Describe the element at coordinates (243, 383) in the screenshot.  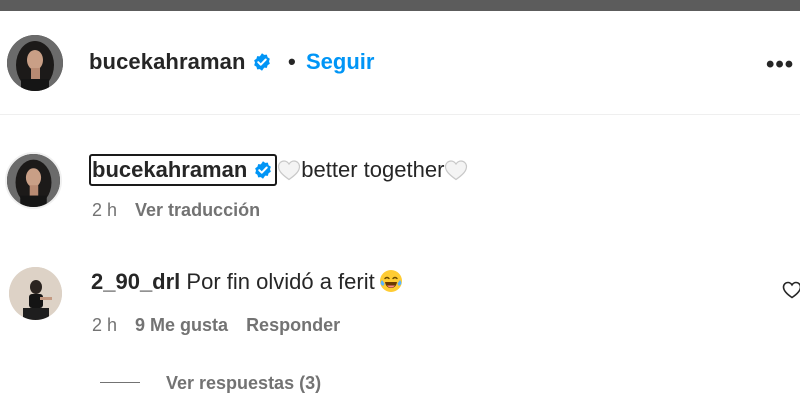
I see `view-replies-label: Ver respuestas (3)` at that location.